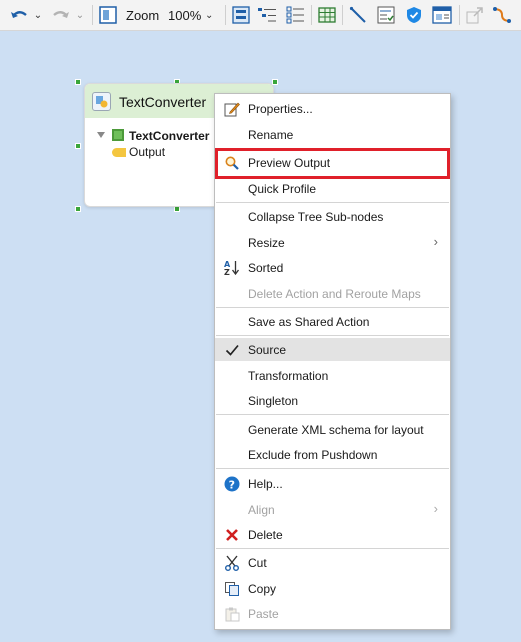  I want to click on tree-root-label: TextConverter, so click(169, 136).